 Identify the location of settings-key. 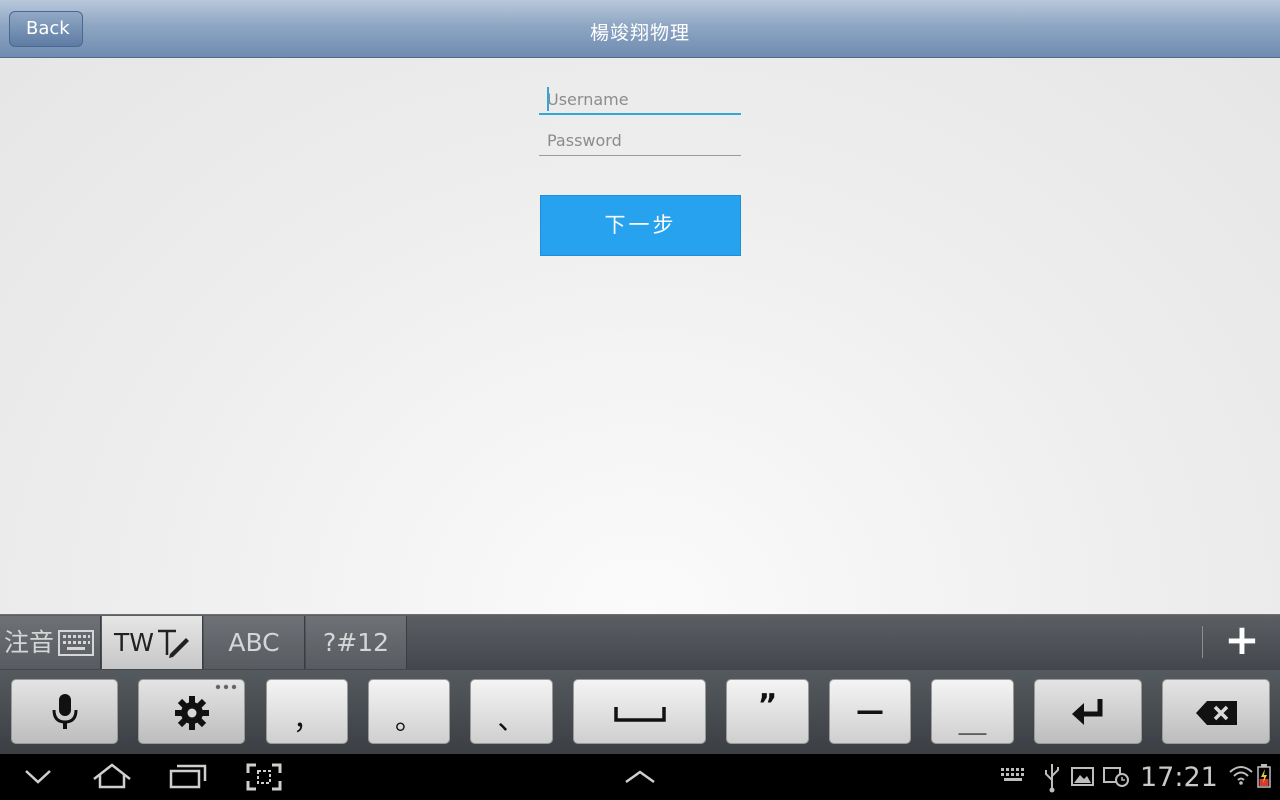
(191, 711).